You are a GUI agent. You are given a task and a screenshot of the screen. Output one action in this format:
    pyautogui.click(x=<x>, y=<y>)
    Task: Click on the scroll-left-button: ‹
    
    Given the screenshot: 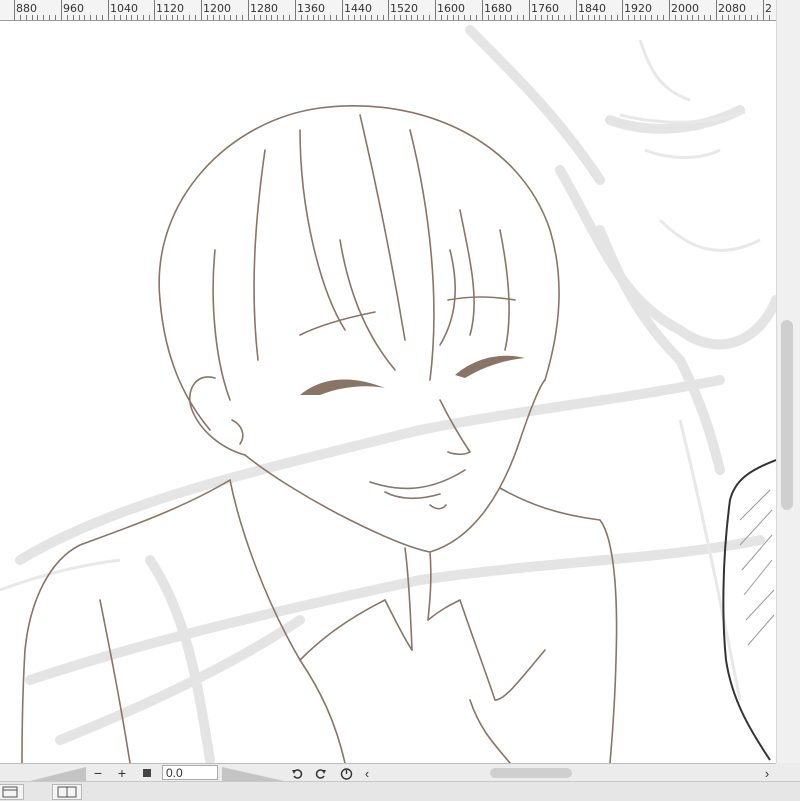 What is the action you would take?
    pyautogui.click(x=367, y=773)
    